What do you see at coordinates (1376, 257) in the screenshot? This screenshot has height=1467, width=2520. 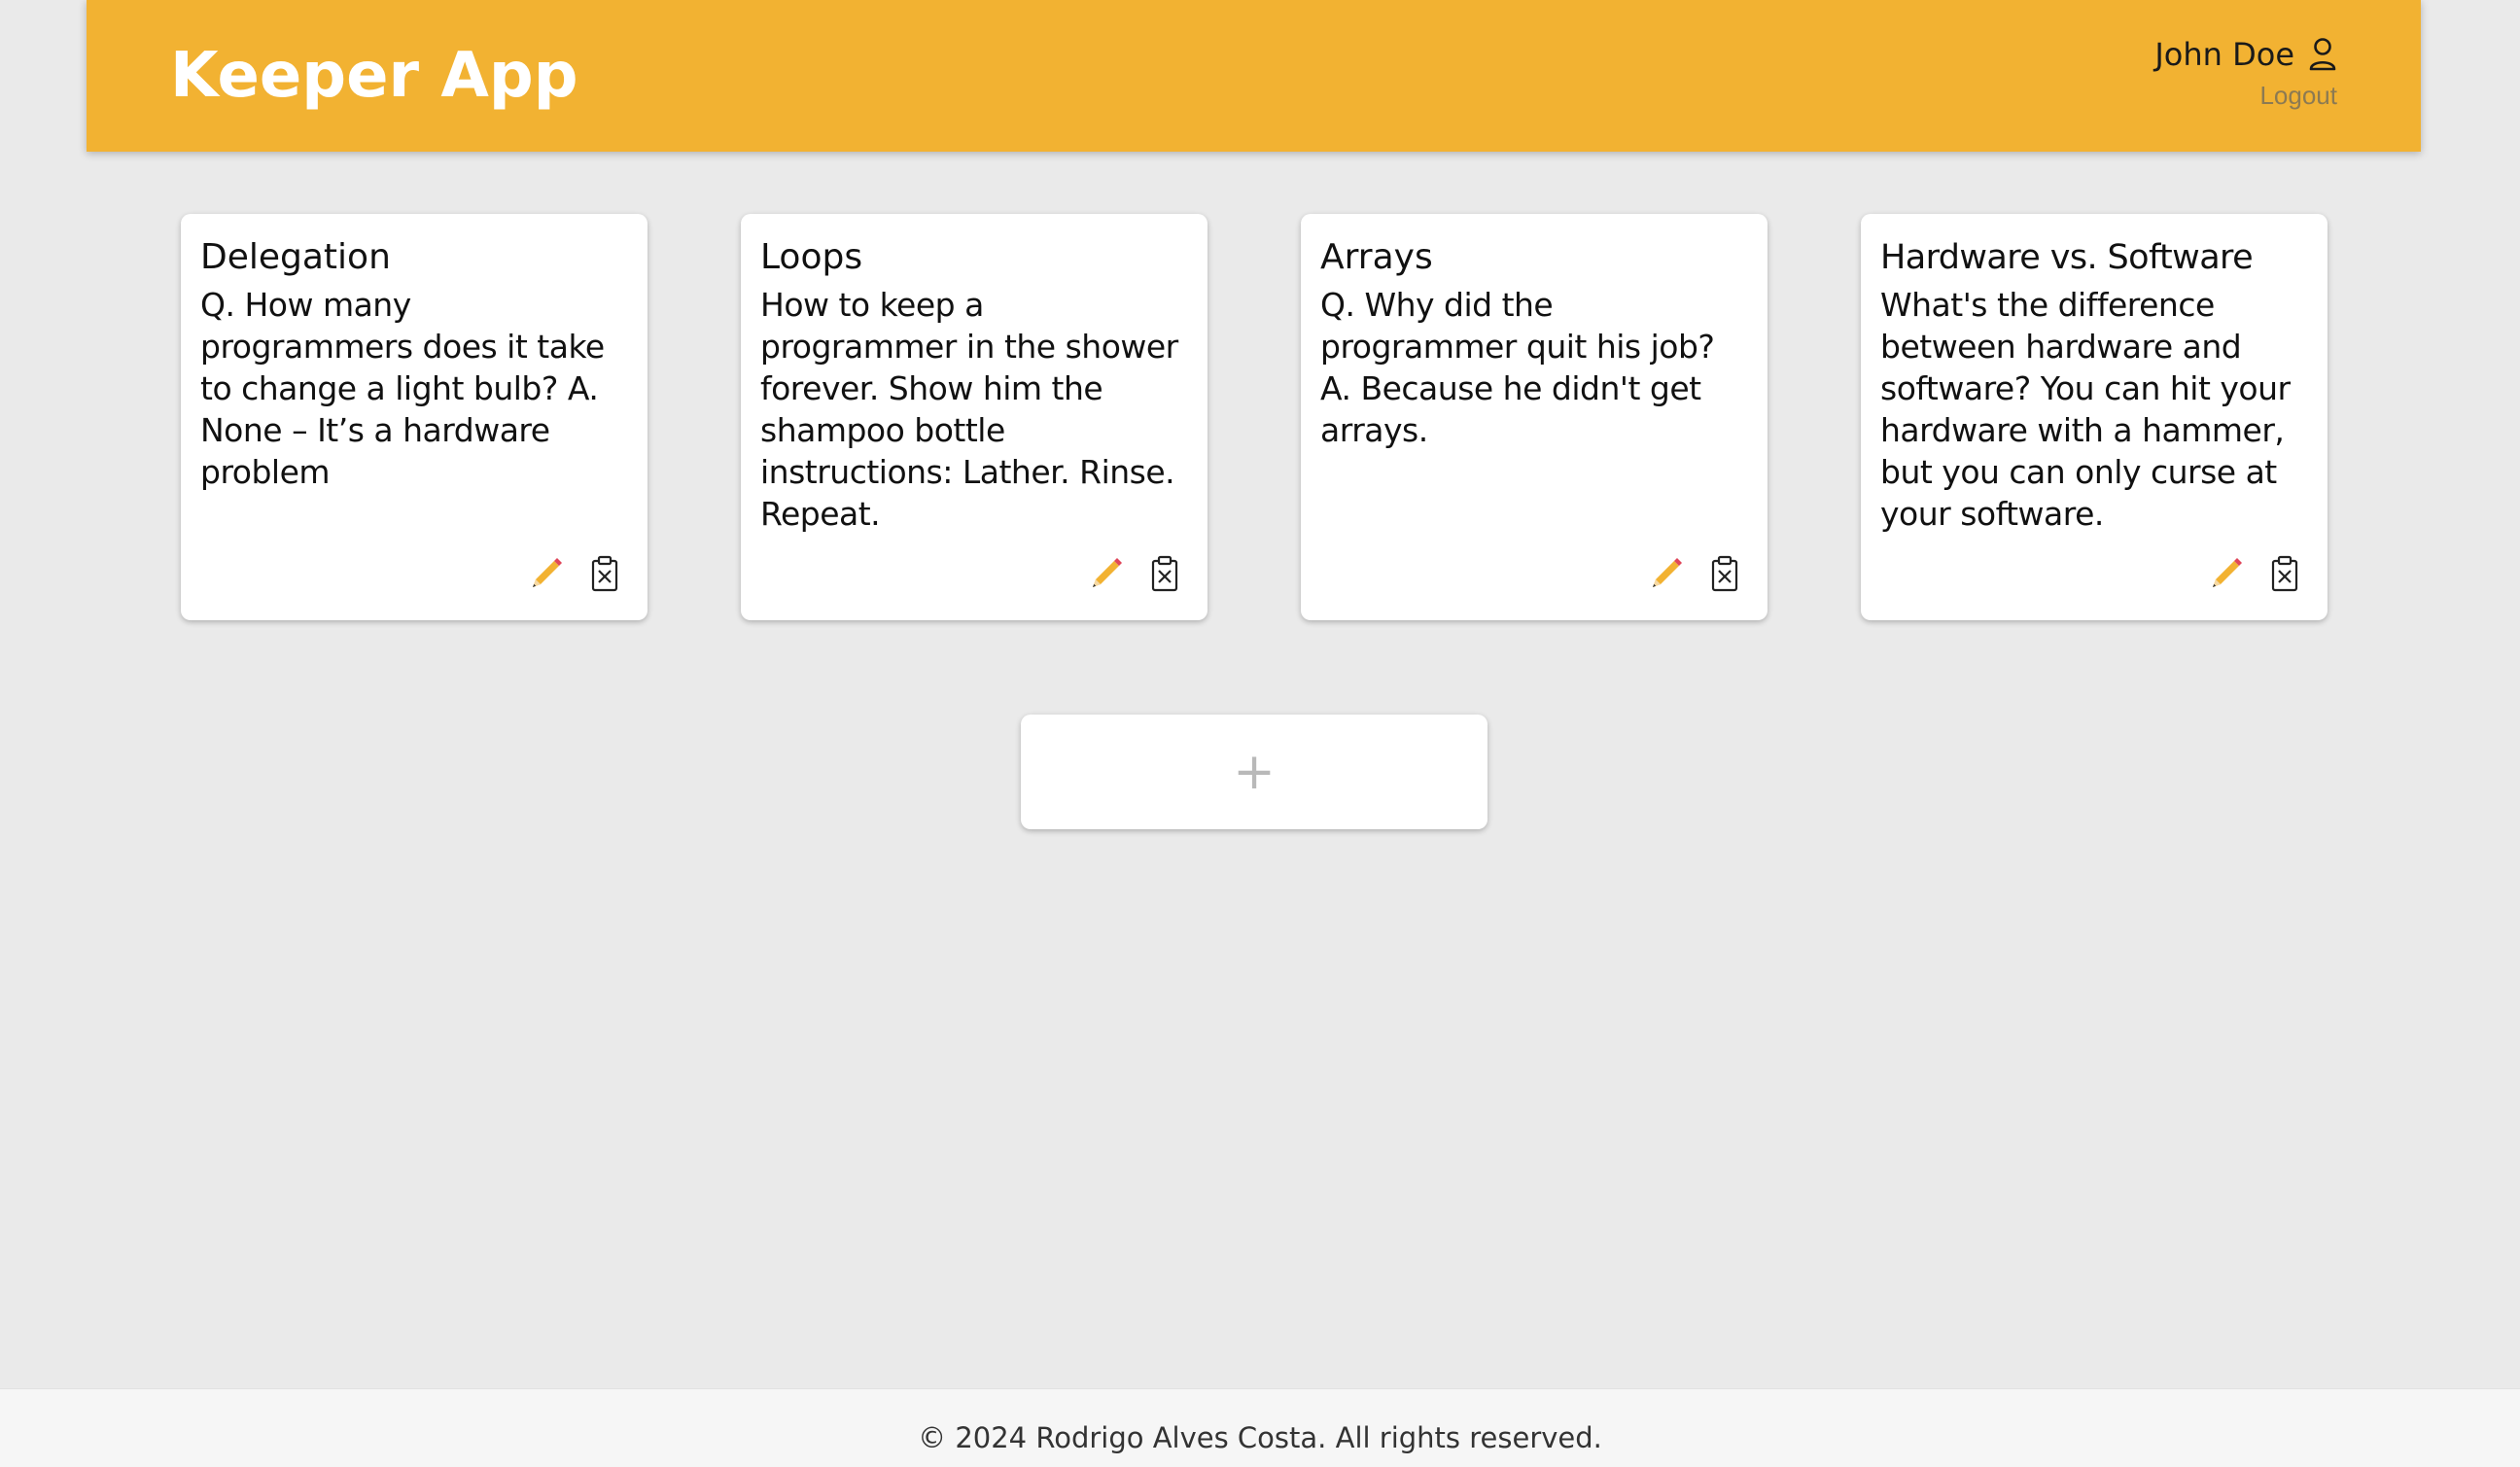 I see `note-title: Arrays` at bounding box center [1376, 257].